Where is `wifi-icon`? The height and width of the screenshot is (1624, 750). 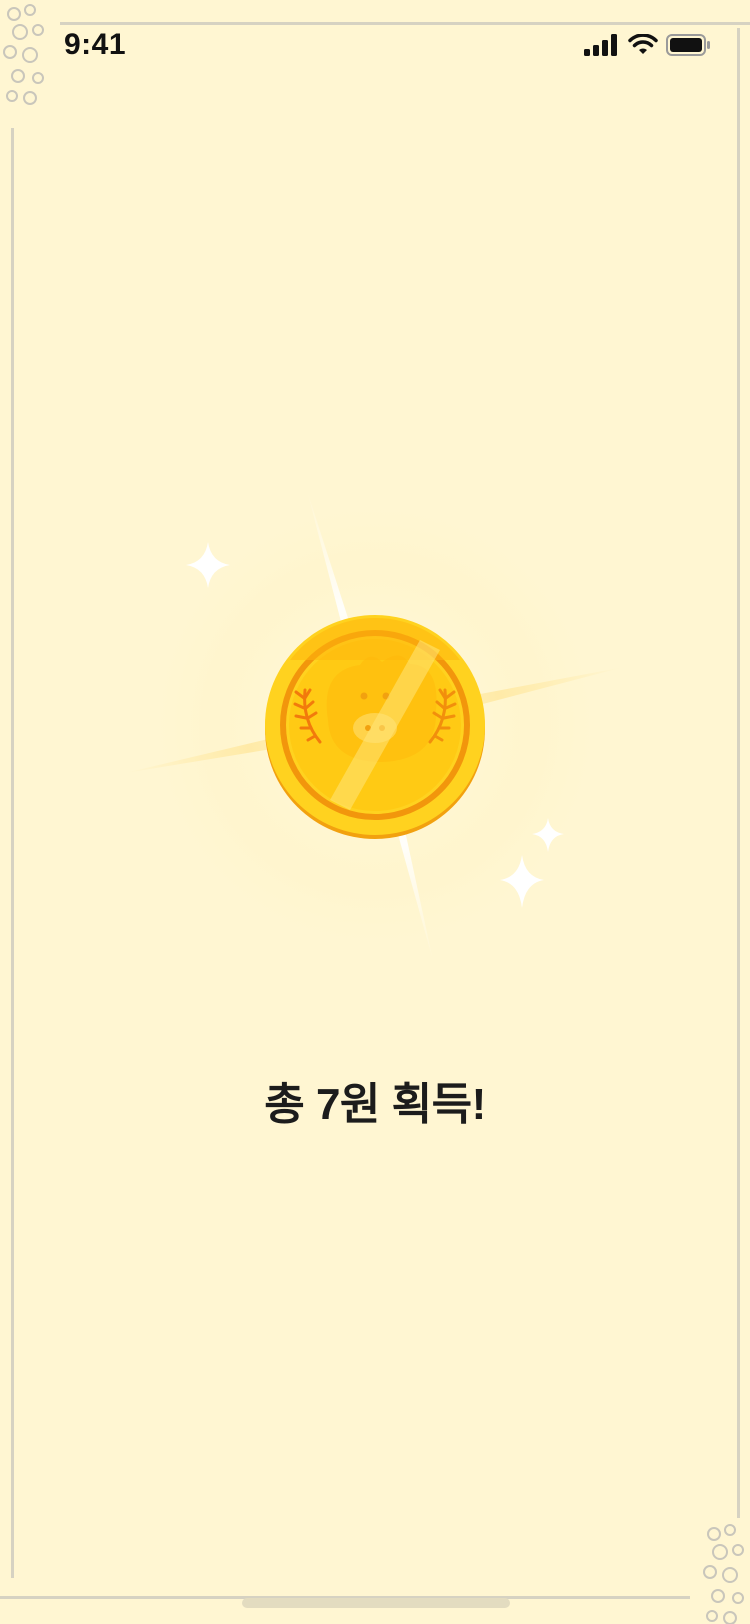 wifi-icon is located at coordinates (643, 44).